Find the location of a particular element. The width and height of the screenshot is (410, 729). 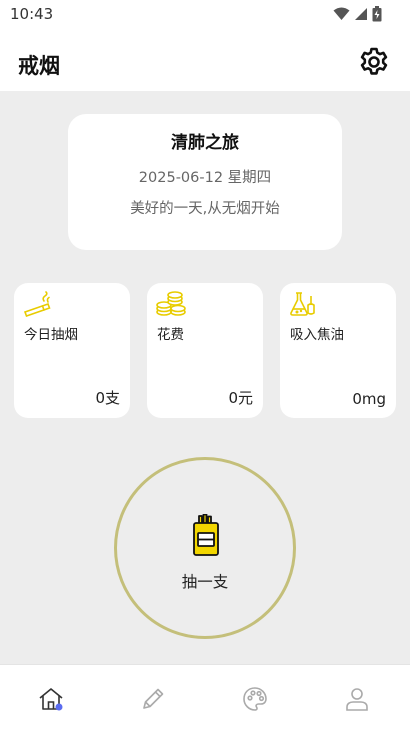

battery-icon is located at coordinates (377, 14).